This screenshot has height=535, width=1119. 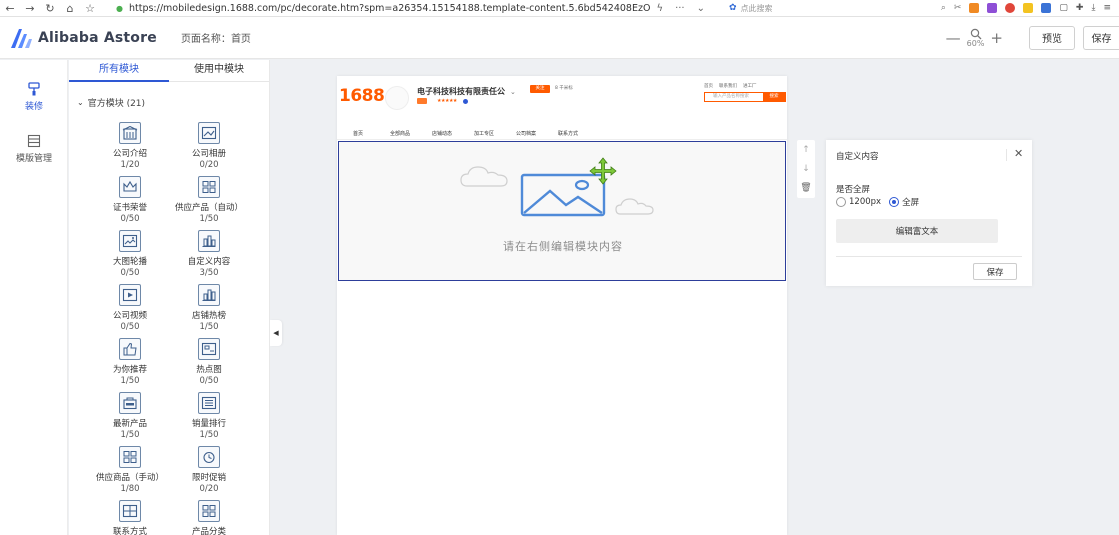 I want to click on zoom-control: — 60% +, so click(x=974, y=38).